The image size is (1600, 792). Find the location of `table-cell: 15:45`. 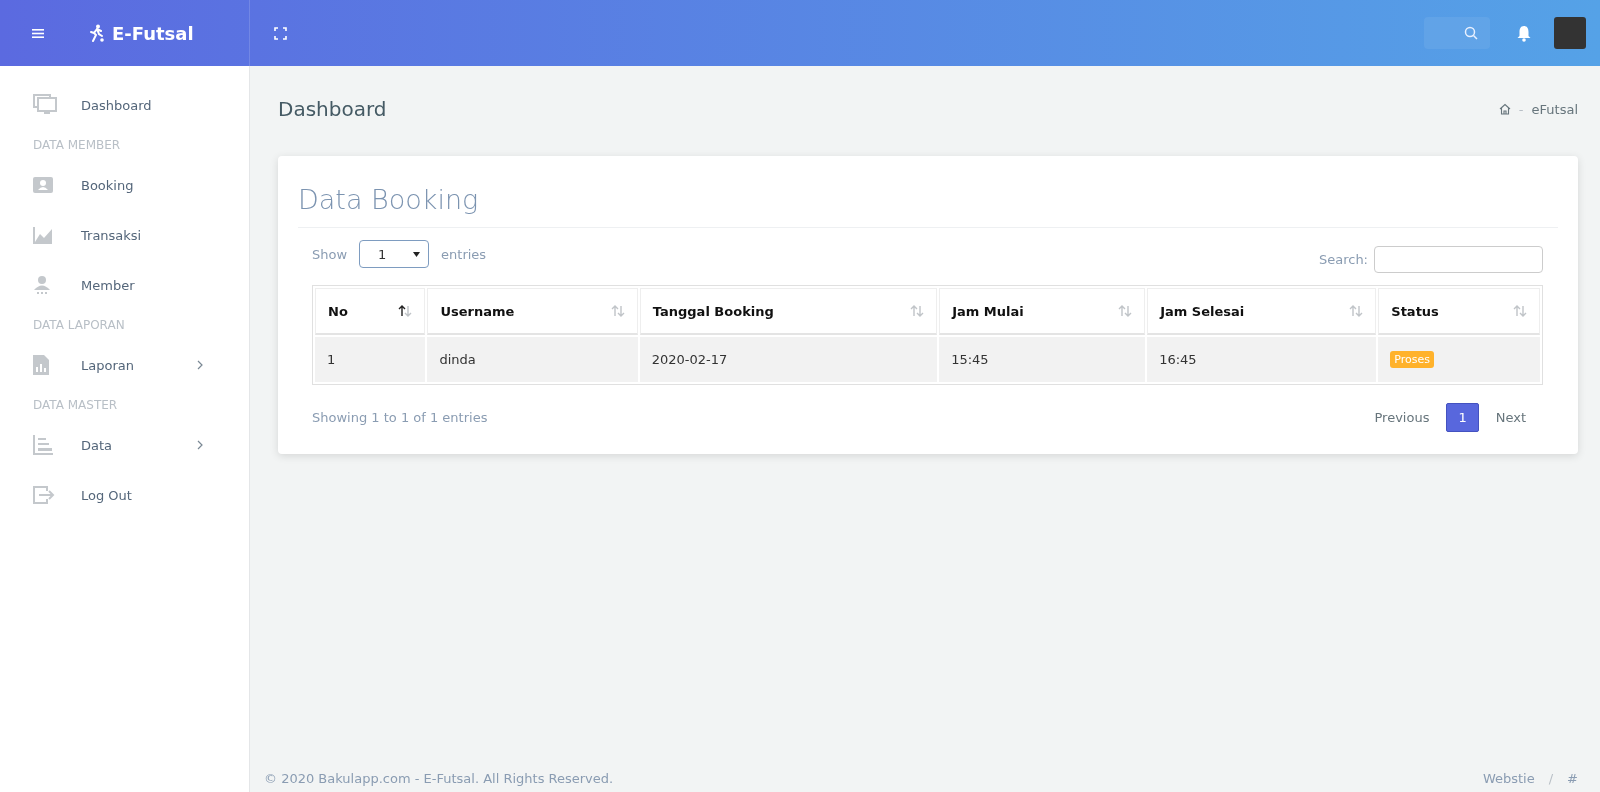

table-cell: 15:45 is located at coordinates (1042, 359).